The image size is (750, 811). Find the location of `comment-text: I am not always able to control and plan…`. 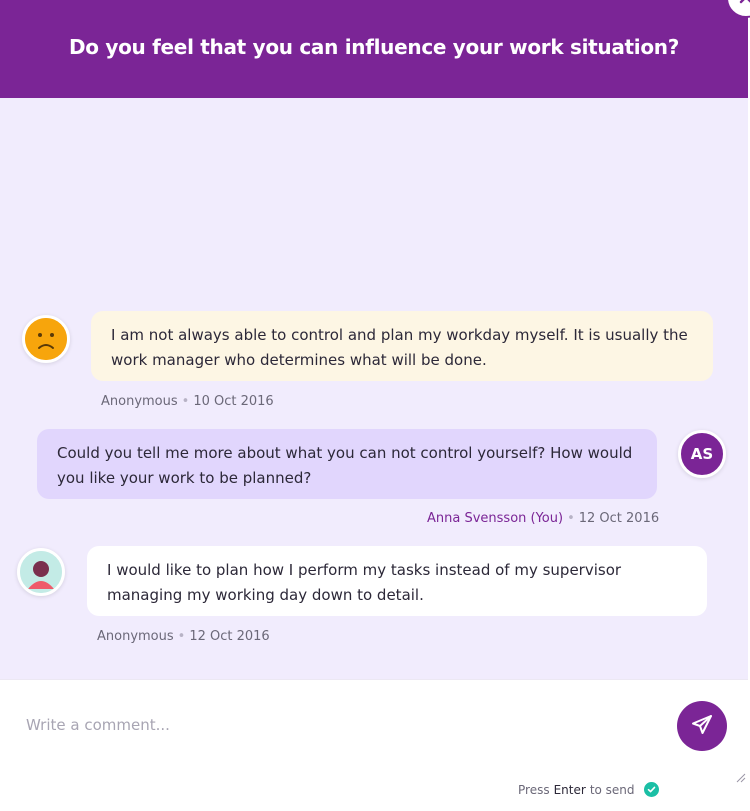

comment-text: I am not always able to control and plan… is located at coordinates (399, 347).